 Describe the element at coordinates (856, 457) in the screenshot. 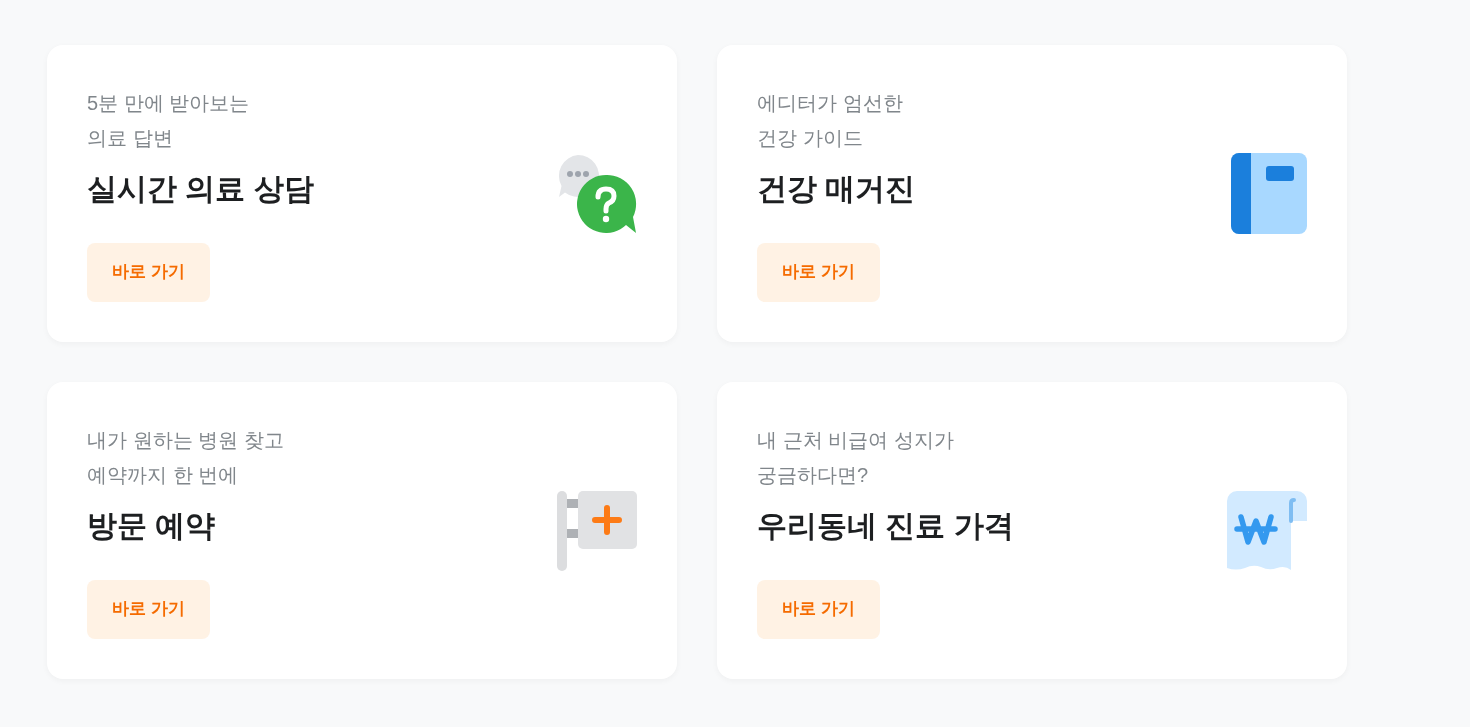

I see `card-subtitle: 내 근처 비급여 성지가 궁금하다면?` at that location.